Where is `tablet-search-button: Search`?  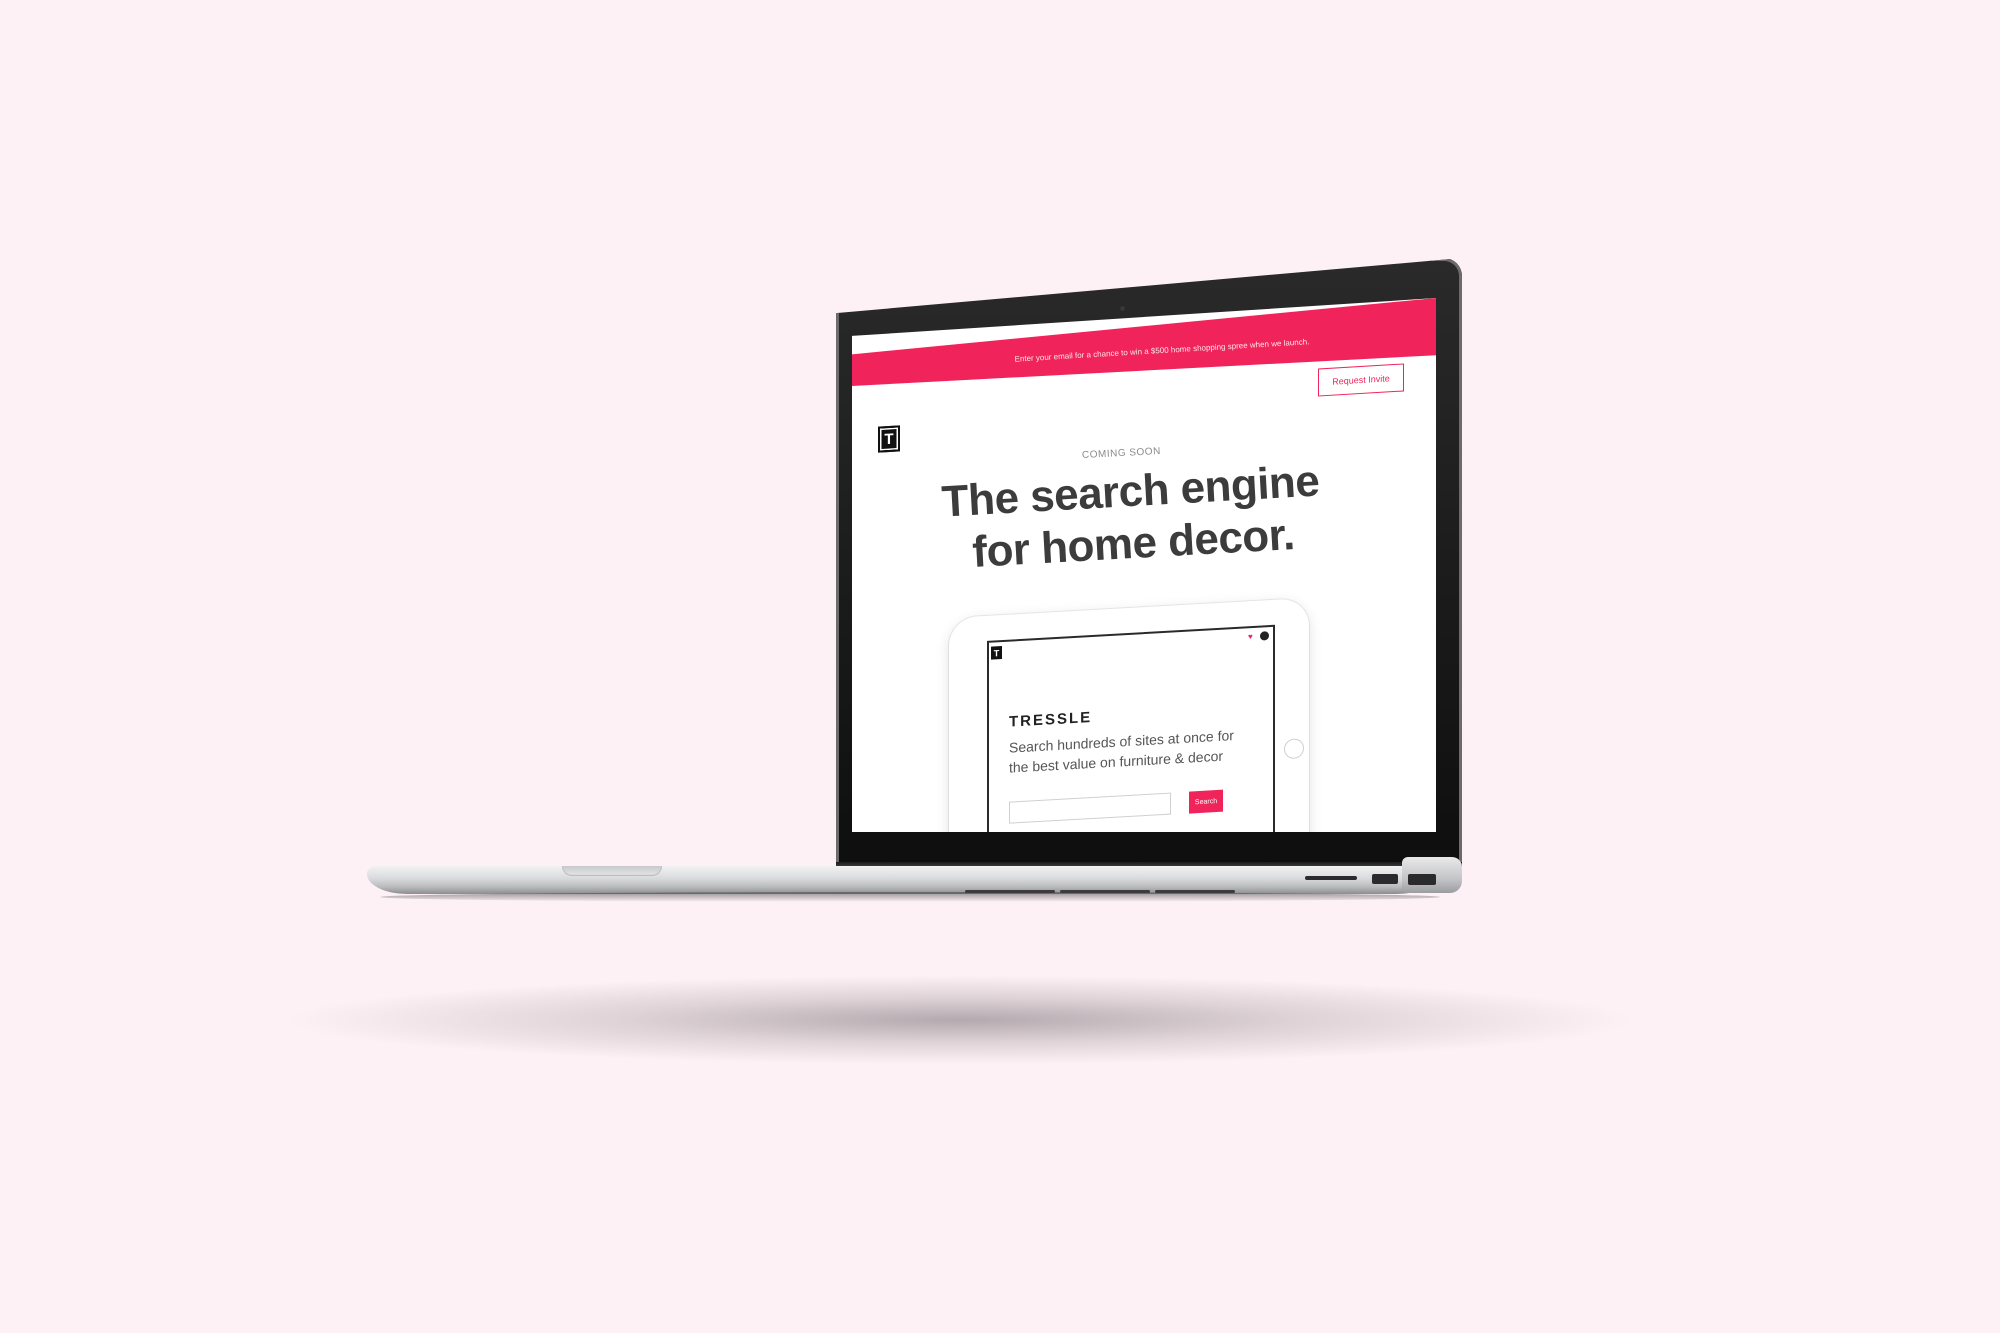 tablet-search-button: Search is located at coordinates (1206, 801).